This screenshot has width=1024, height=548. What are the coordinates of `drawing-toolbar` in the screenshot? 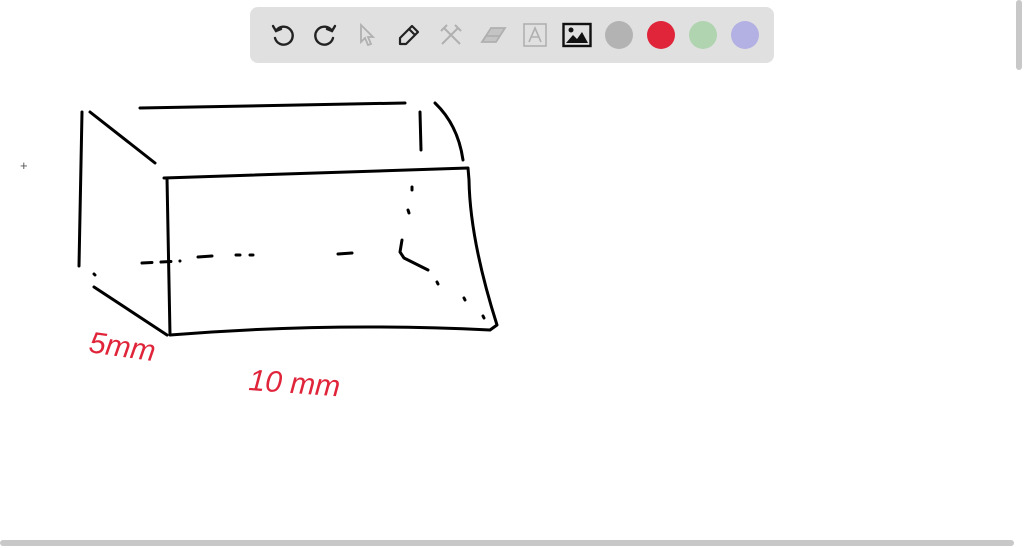 It's located at (512, 35).